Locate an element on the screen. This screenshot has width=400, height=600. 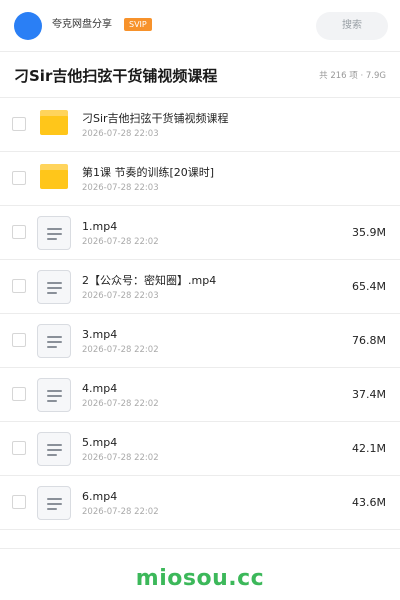
file-size: 65.4M is located at coordinates (369, 286).